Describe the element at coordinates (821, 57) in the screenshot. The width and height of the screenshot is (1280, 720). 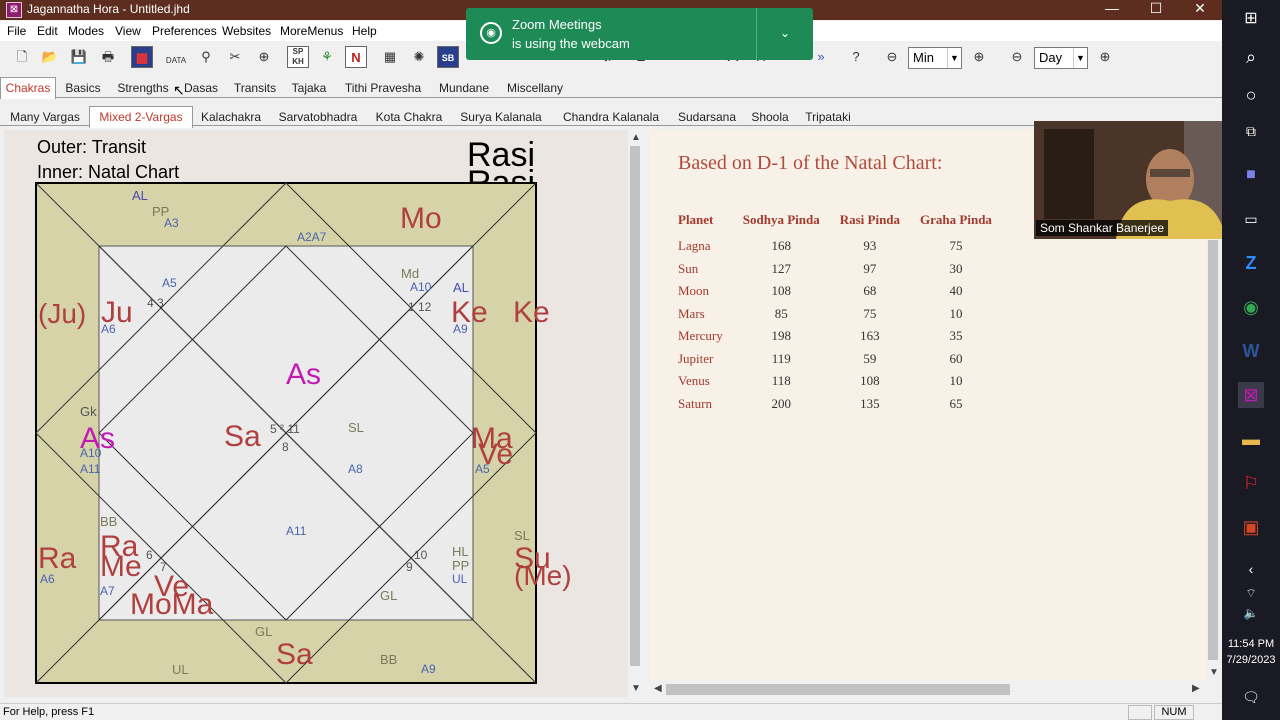
I see `forward-icon: »` at that location.